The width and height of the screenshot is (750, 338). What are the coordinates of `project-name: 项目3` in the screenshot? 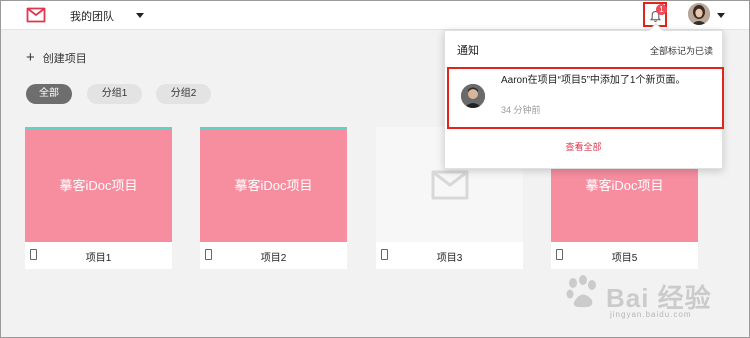 It's located at (449, 258).